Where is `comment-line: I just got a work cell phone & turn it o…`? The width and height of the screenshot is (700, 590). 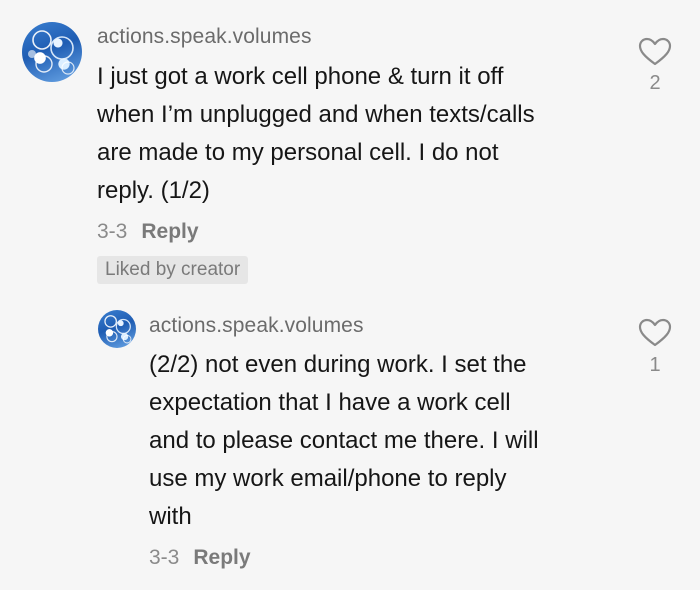
comment-line: I just got a work cell phone & turn it o… is located at coordinates (300, 76).